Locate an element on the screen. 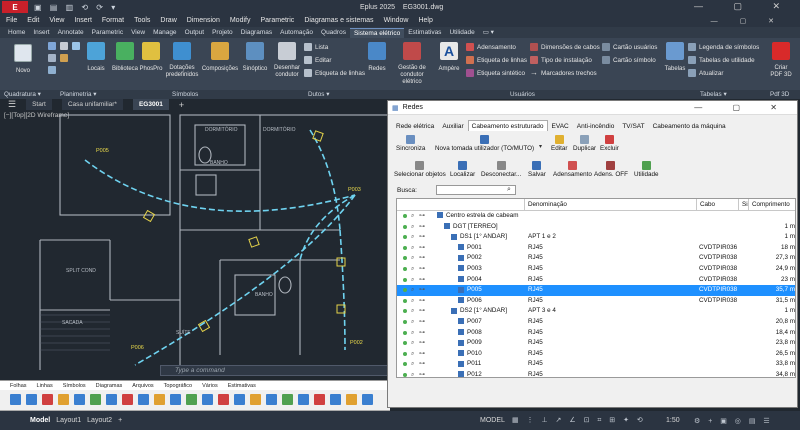 Image resolution: width=800 pixels, height=430 pixels. menu-modify: Modify is located at coordinates (240, 20).